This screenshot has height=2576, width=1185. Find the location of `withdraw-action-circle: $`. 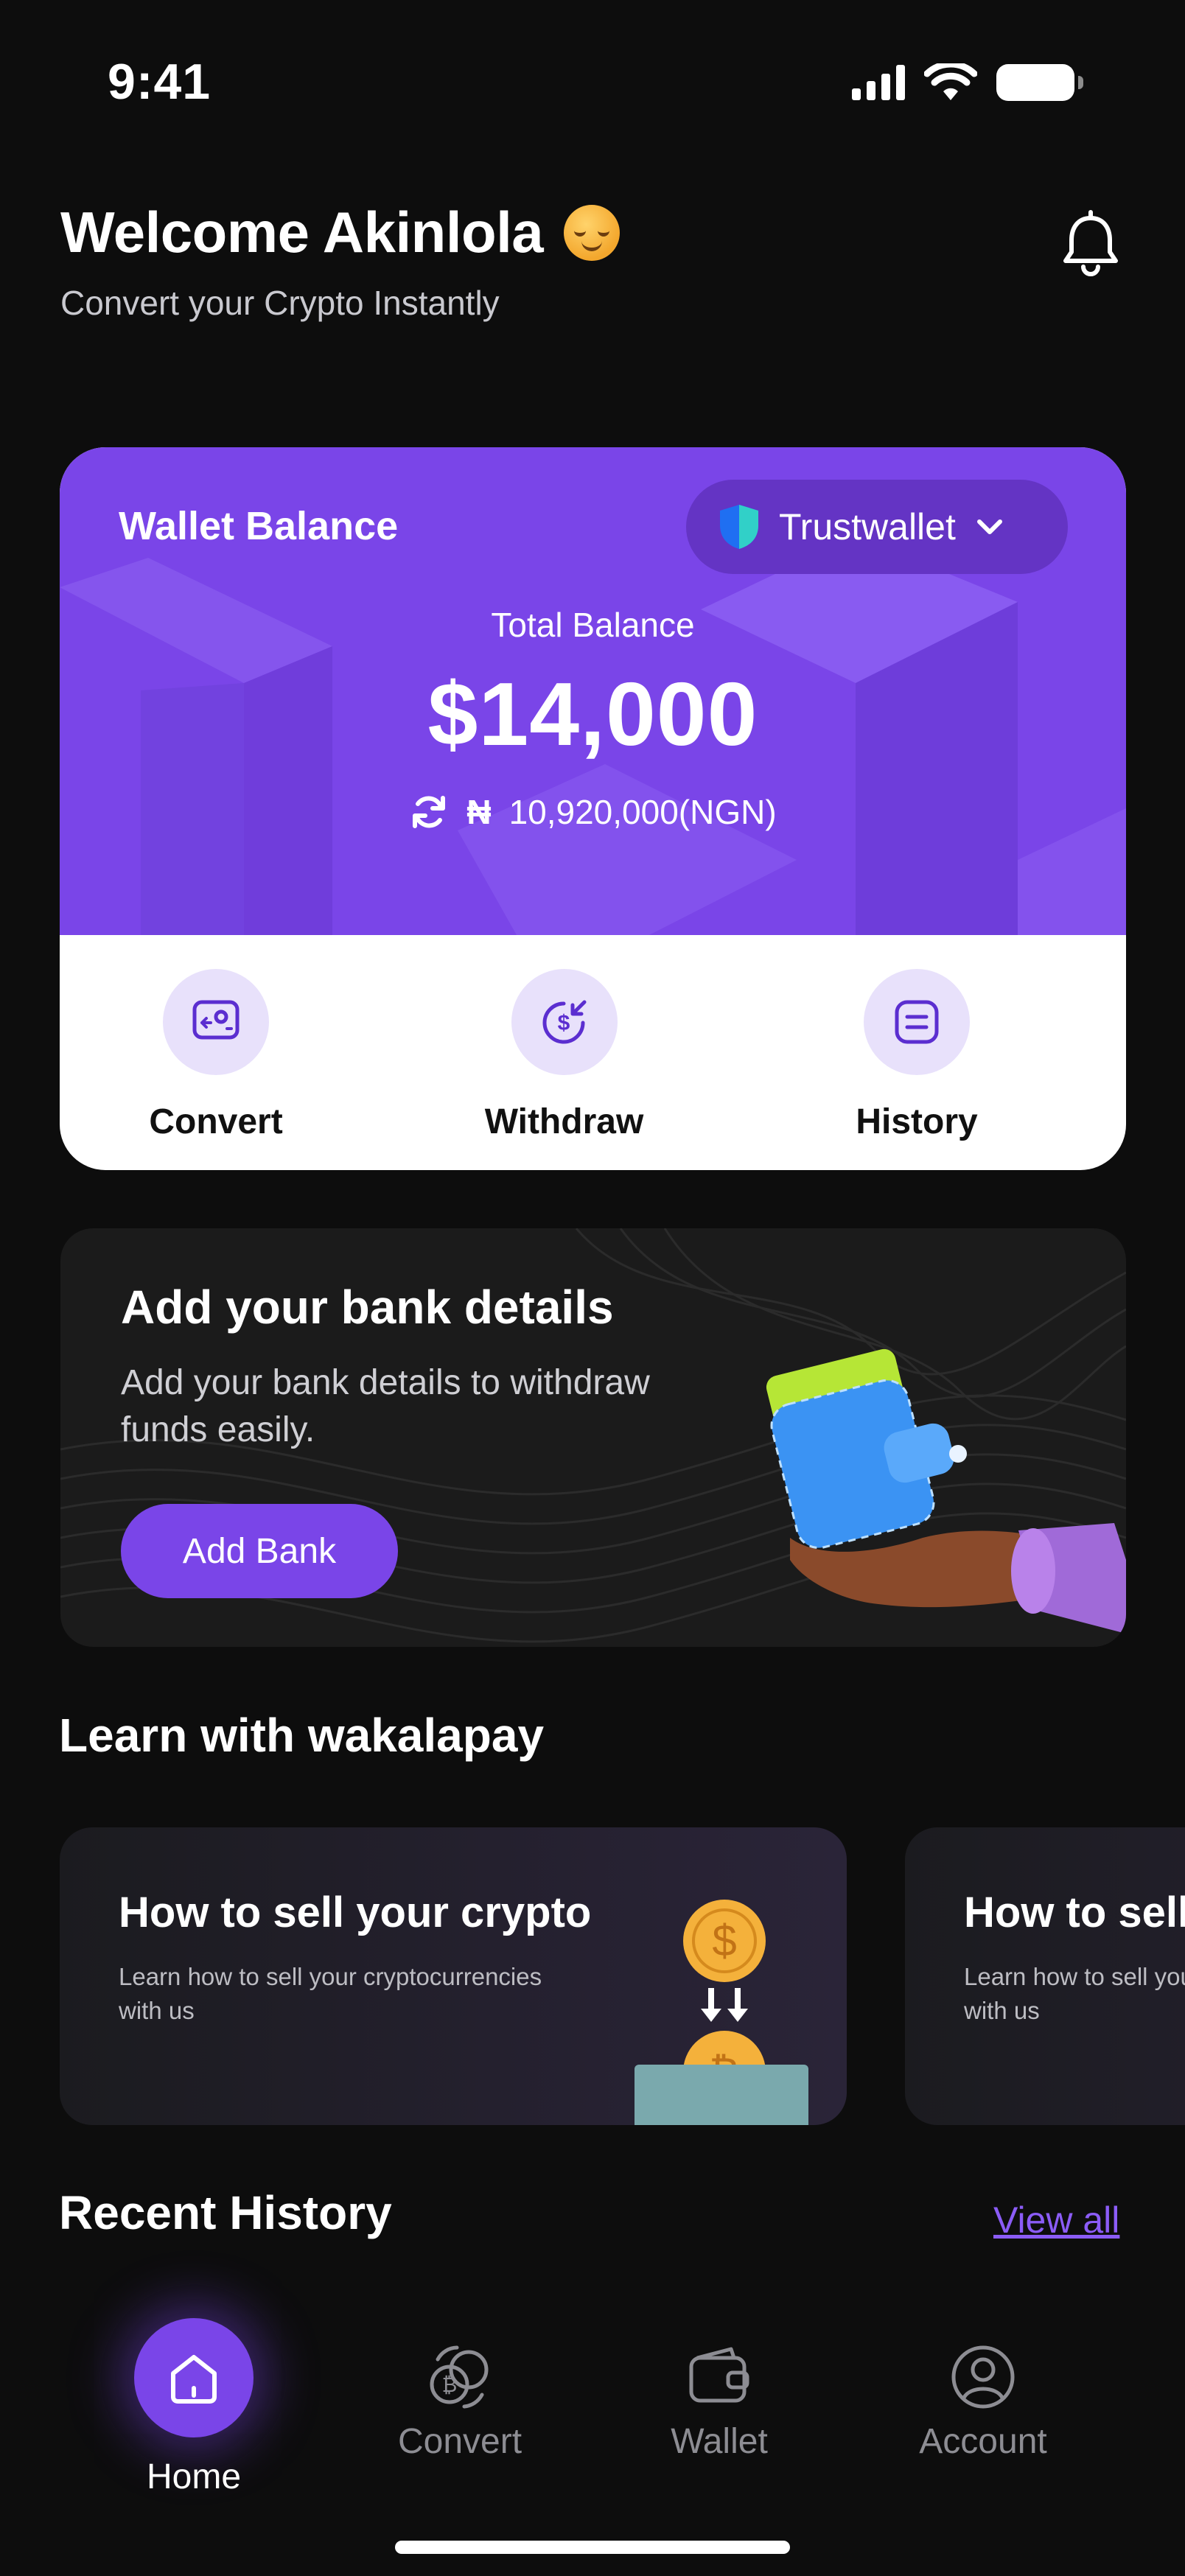

withdraw-action-circle: $ is located at coordinates (564, 1022).